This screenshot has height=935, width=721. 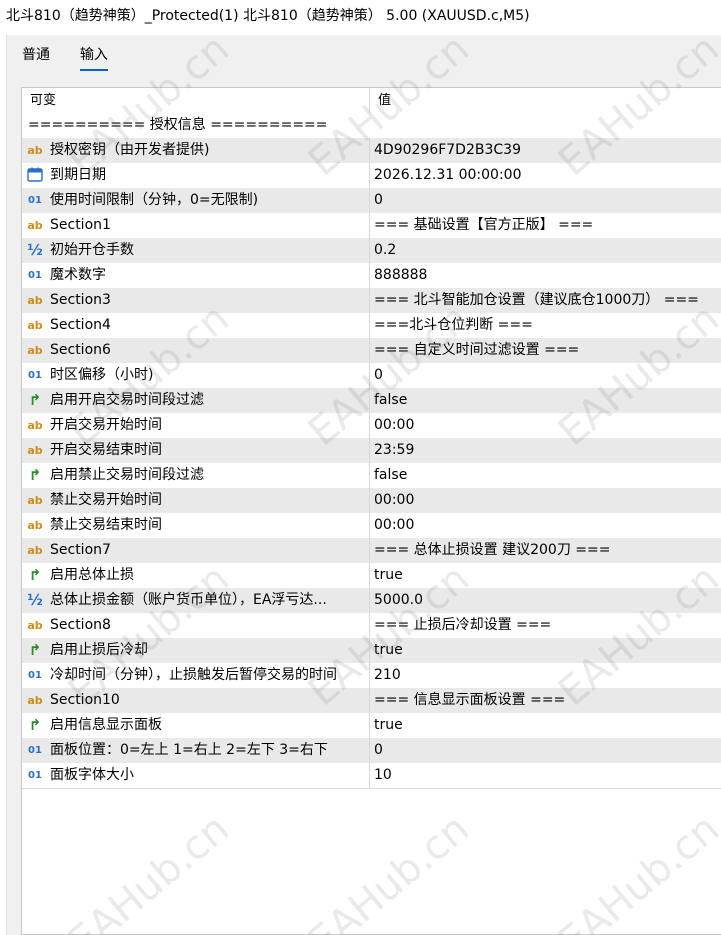 I want to click on table-row: ↱ 启用总体止损 true, so click(x=371, y=575).